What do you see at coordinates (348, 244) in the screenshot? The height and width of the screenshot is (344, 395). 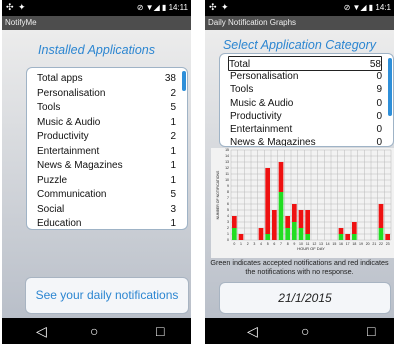 I see `x-tick-label: 17` at bounding box center [348, 244].